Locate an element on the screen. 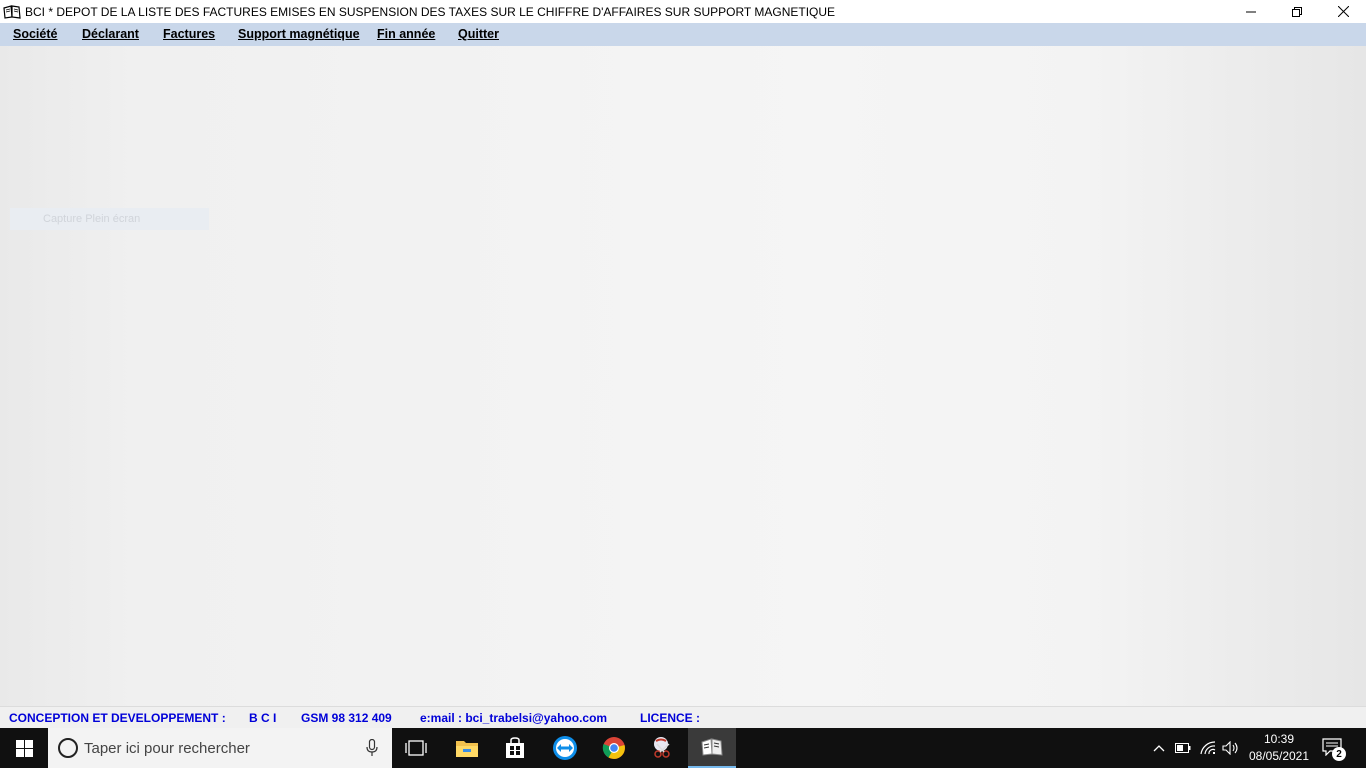 The height and width of the screenshot is (768, 1366). menu-quitter: Quitter is located at coordinates (478, 34).